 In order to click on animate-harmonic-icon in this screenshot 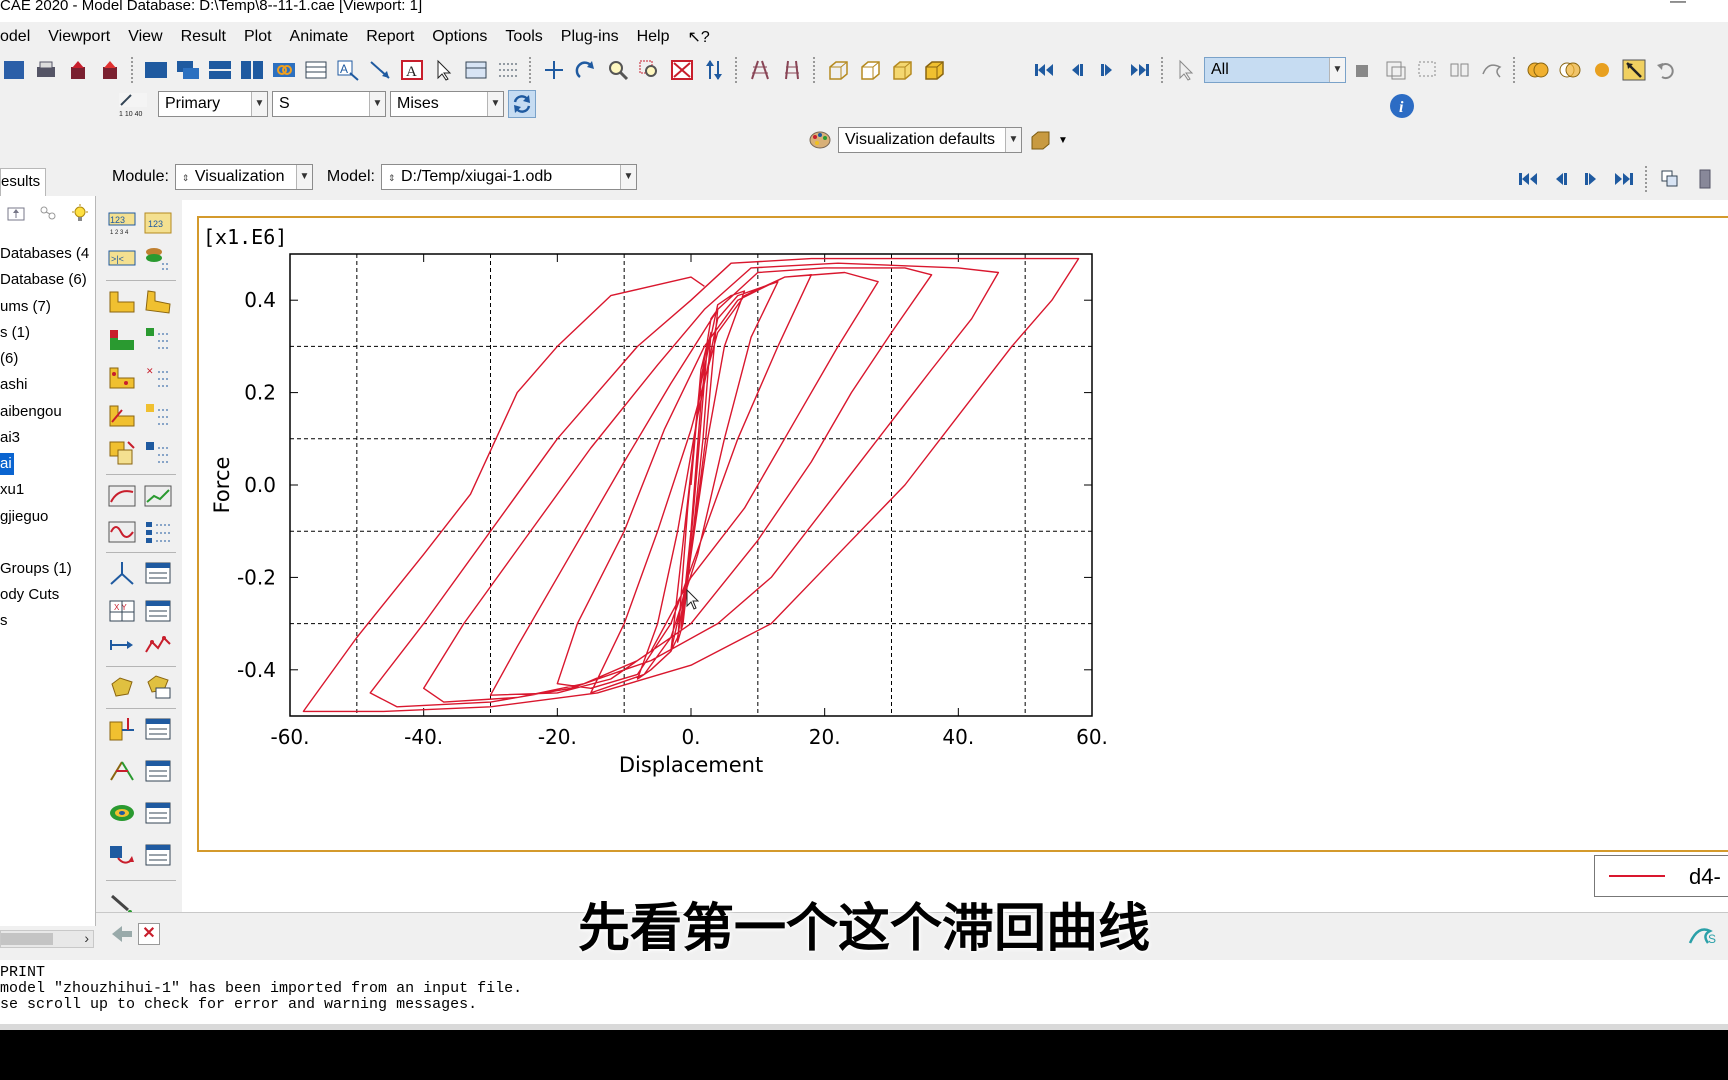, I will do `click(122, 531)`.